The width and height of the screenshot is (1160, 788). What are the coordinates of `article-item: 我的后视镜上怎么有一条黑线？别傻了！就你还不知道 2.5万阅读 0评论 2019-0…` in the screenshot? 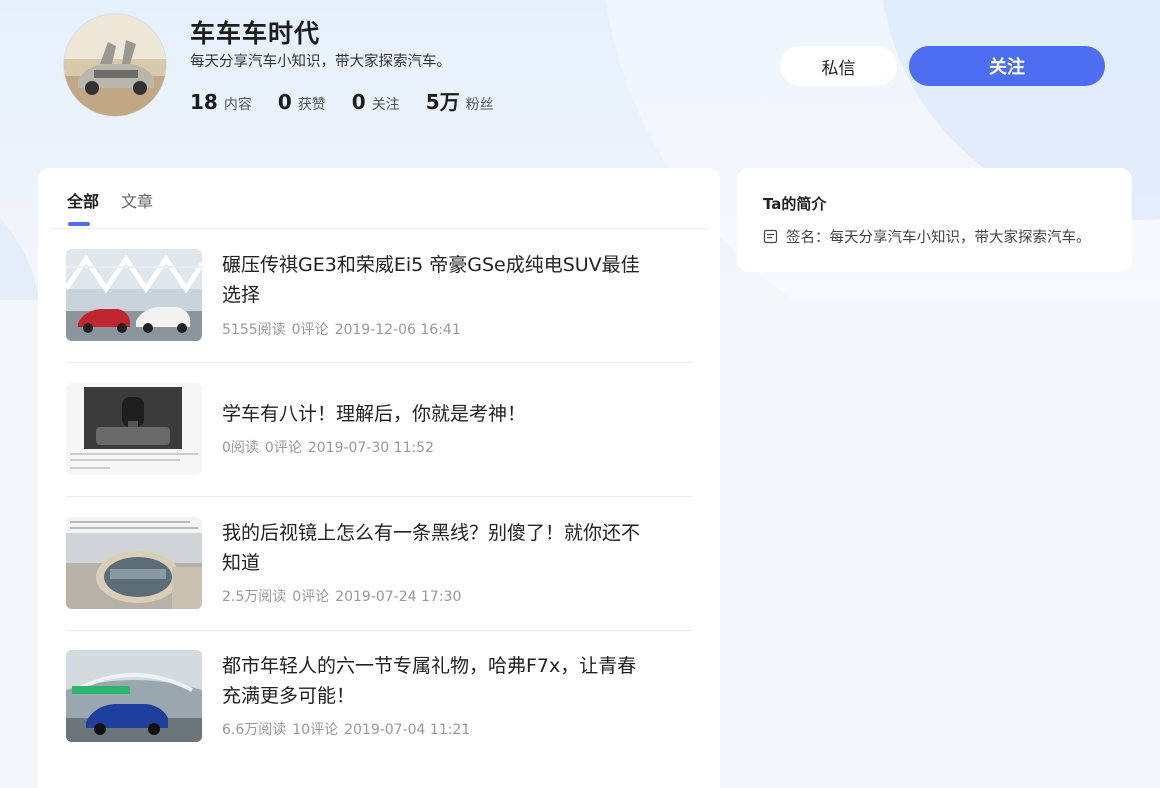 It's located at (379, 564).